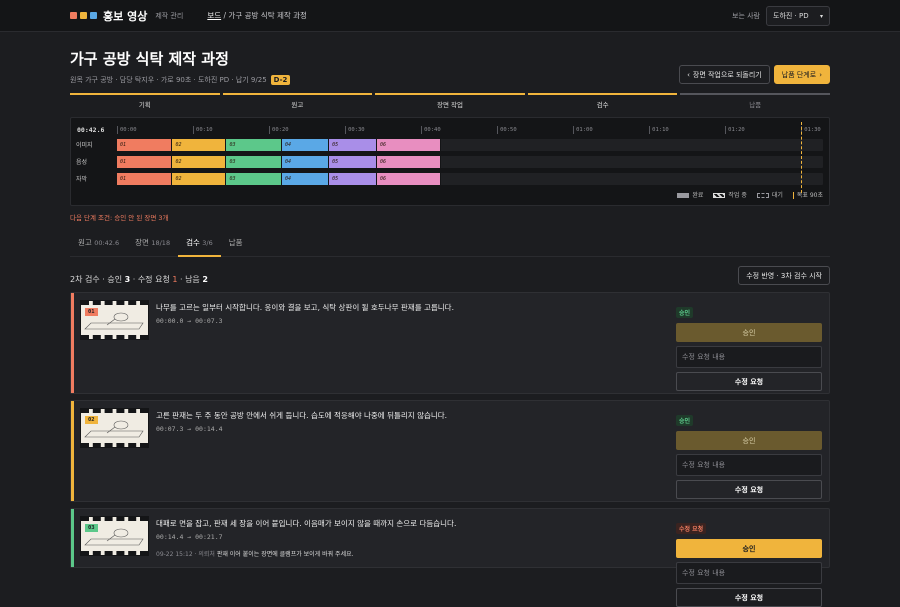 The height and width of the screenshot is (607, 900). Describe the element at coordinates (688, 74) in the screenshot. I see `chevron-left-icon: ‹` at that location.